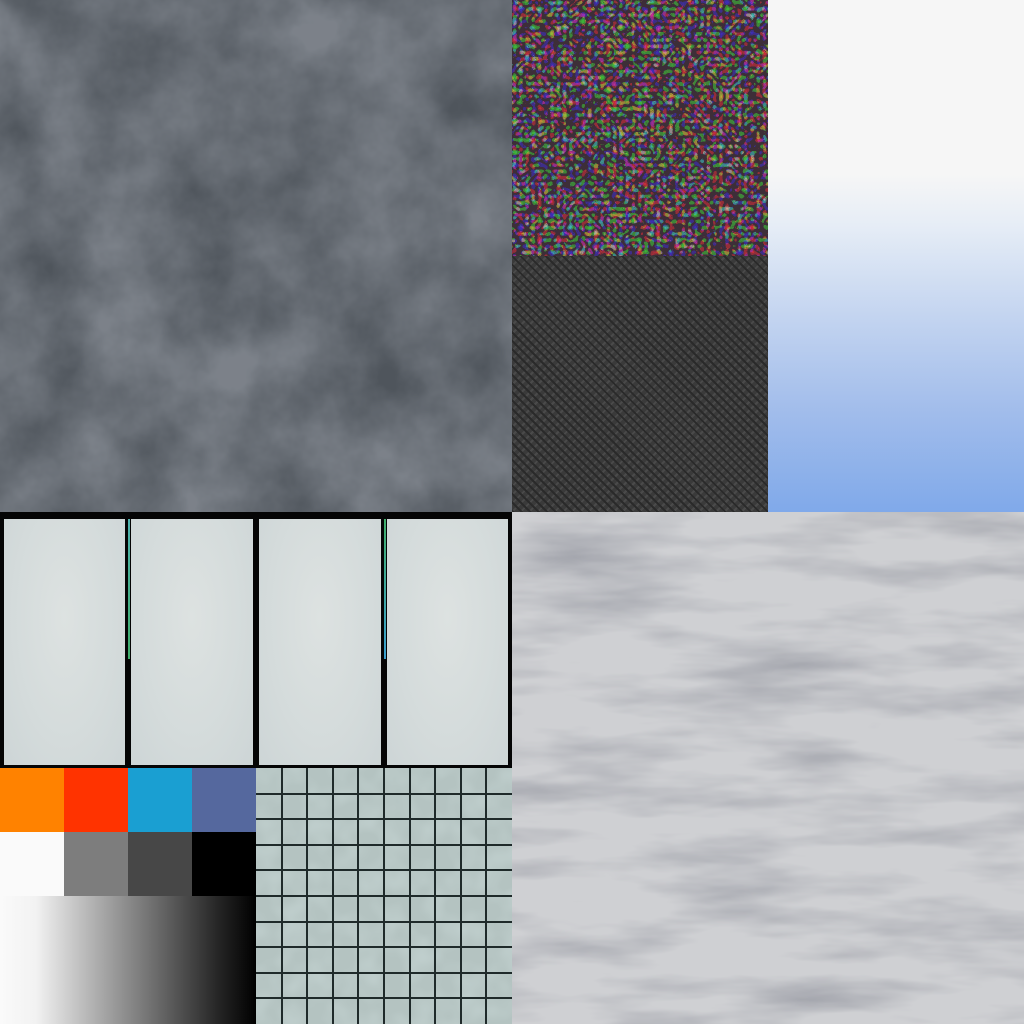 The height and width of the screenshot is (1024, 1024). I want to click on swatch-dark-grey, so click(160, 864).